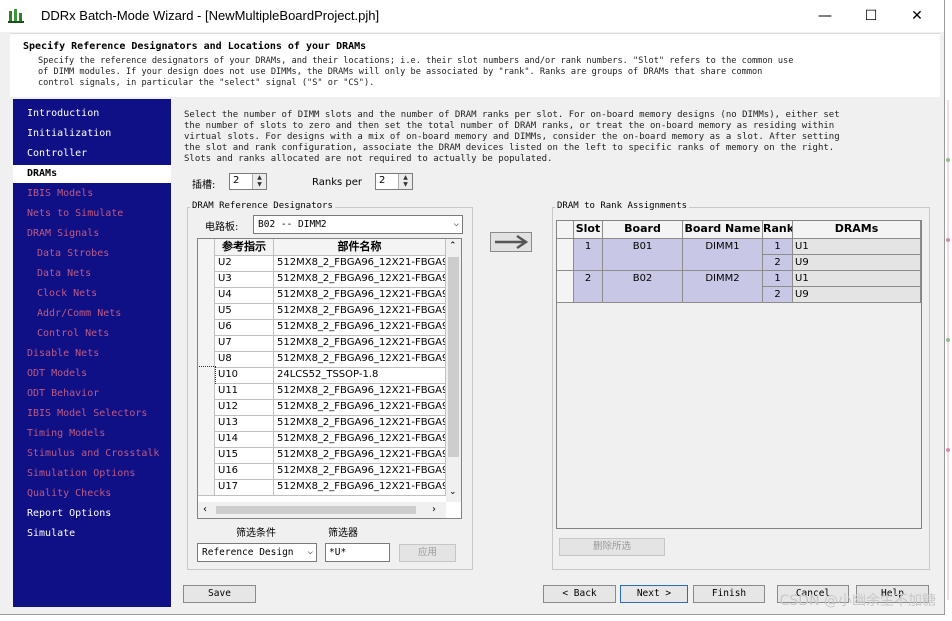 Image resolution: width=952 pixels, height=621 pixels. I want to click on next-button: Next >, so click(654, 594).